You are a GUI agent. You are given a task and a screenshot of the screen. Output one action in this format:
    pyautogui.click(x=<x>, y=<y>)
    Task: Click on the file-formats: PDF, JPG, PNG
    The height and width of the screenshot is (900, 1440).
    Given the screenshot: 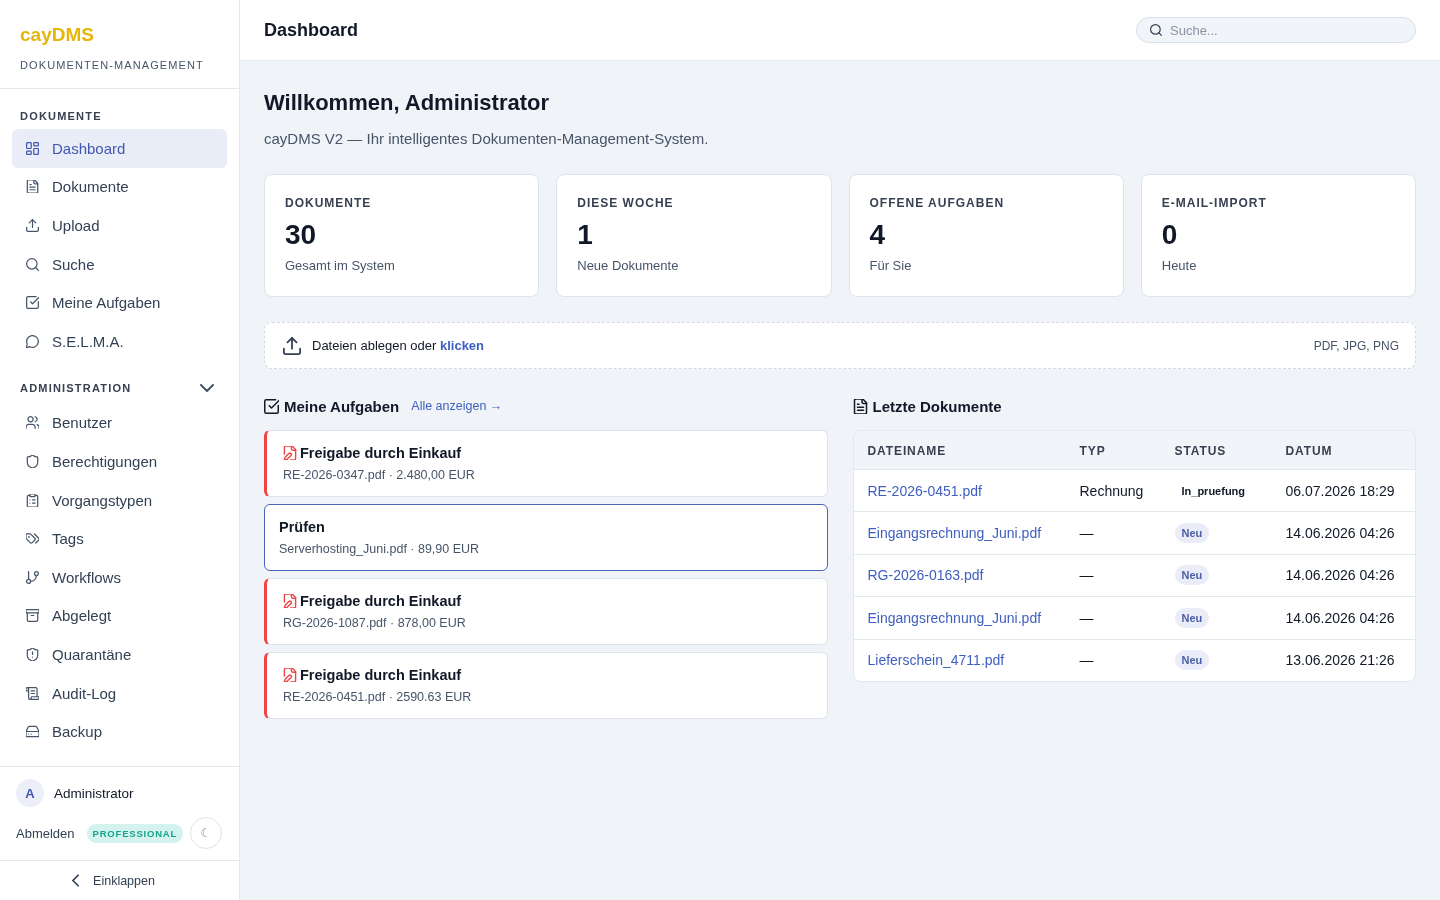 What is the action you would take?
    pyautogui.click(x=1356, y=345)
    